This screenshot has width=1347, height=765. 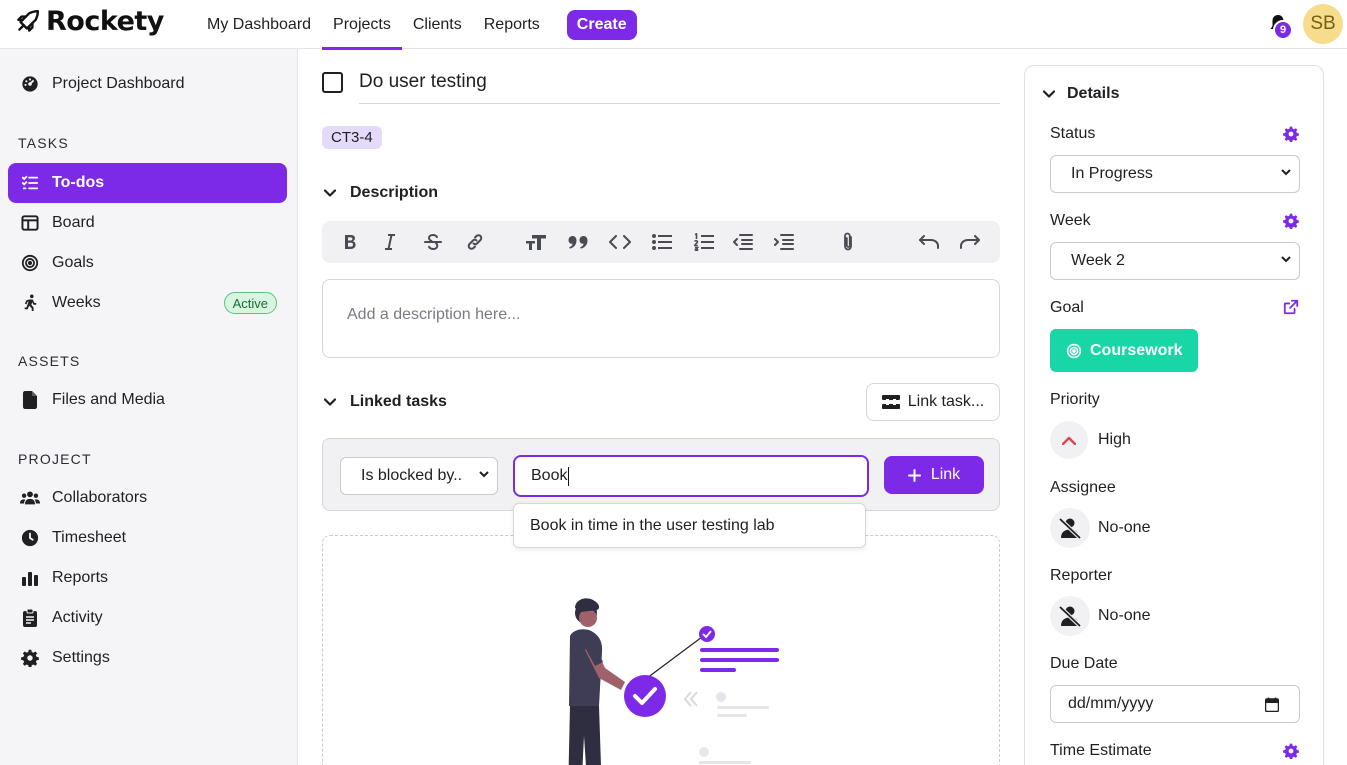 I want to click on sidebar-item-label: Settings, so click(x=81, y=657).